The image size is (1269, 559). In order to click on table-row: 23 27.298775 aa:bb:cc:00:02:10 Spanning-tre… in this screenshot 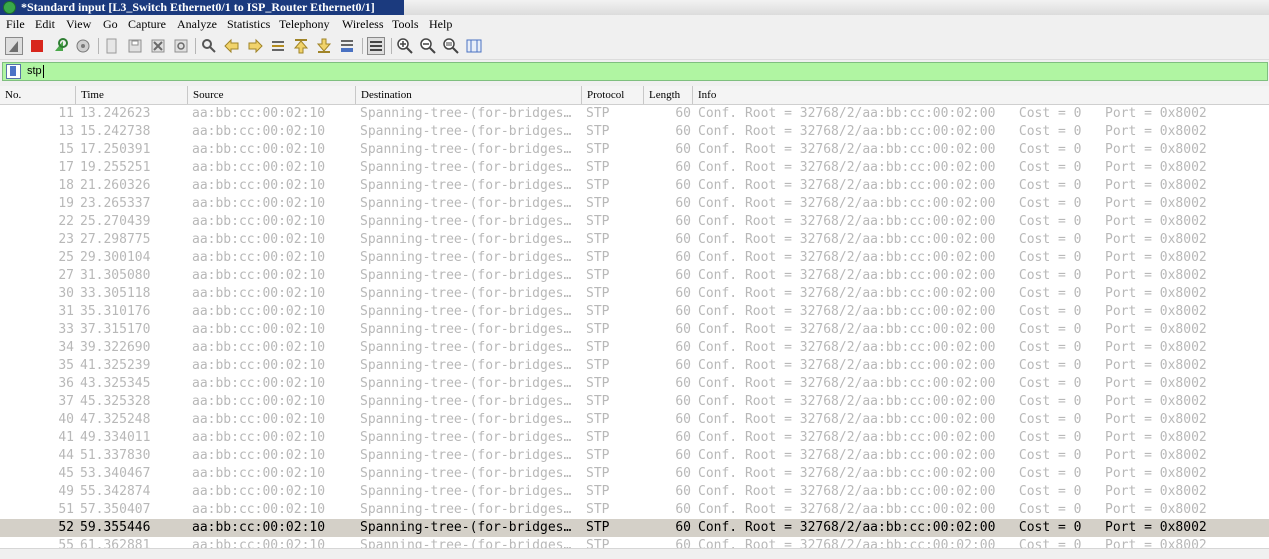, I will do `click(634, 240)`.